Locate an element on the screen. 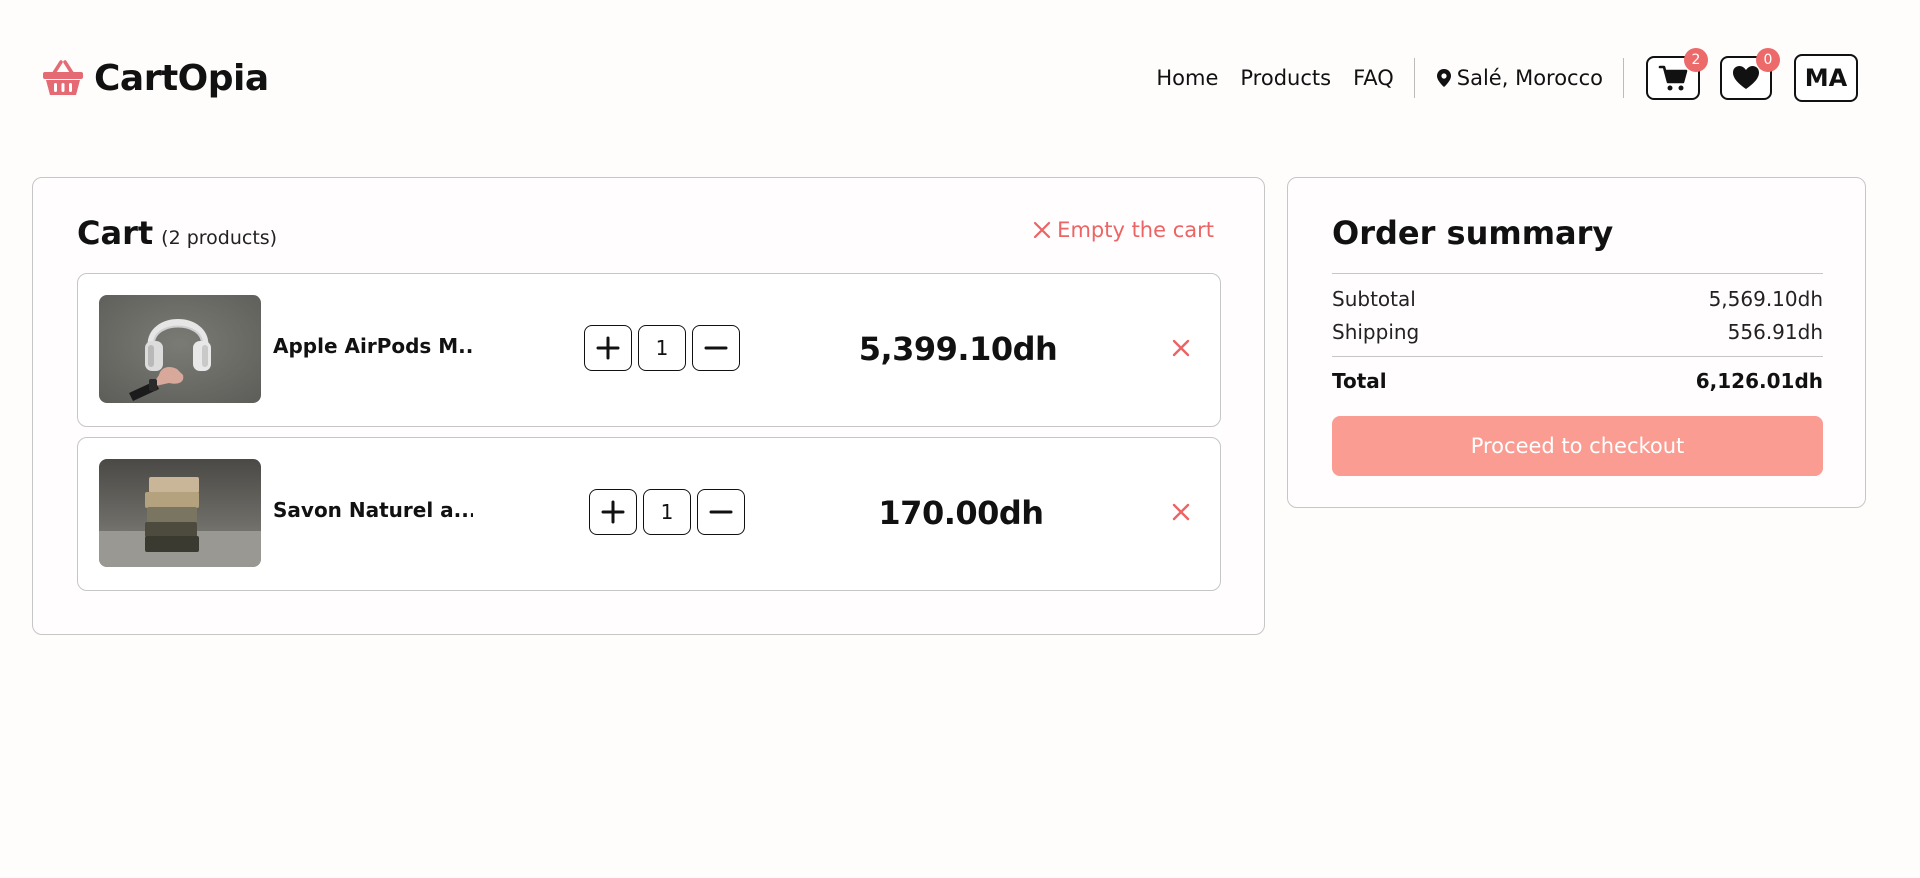 Image resolution: width=1920 pixels, height=878 pixels. nav-home-link: Home is located at coordinates (1187, 78).